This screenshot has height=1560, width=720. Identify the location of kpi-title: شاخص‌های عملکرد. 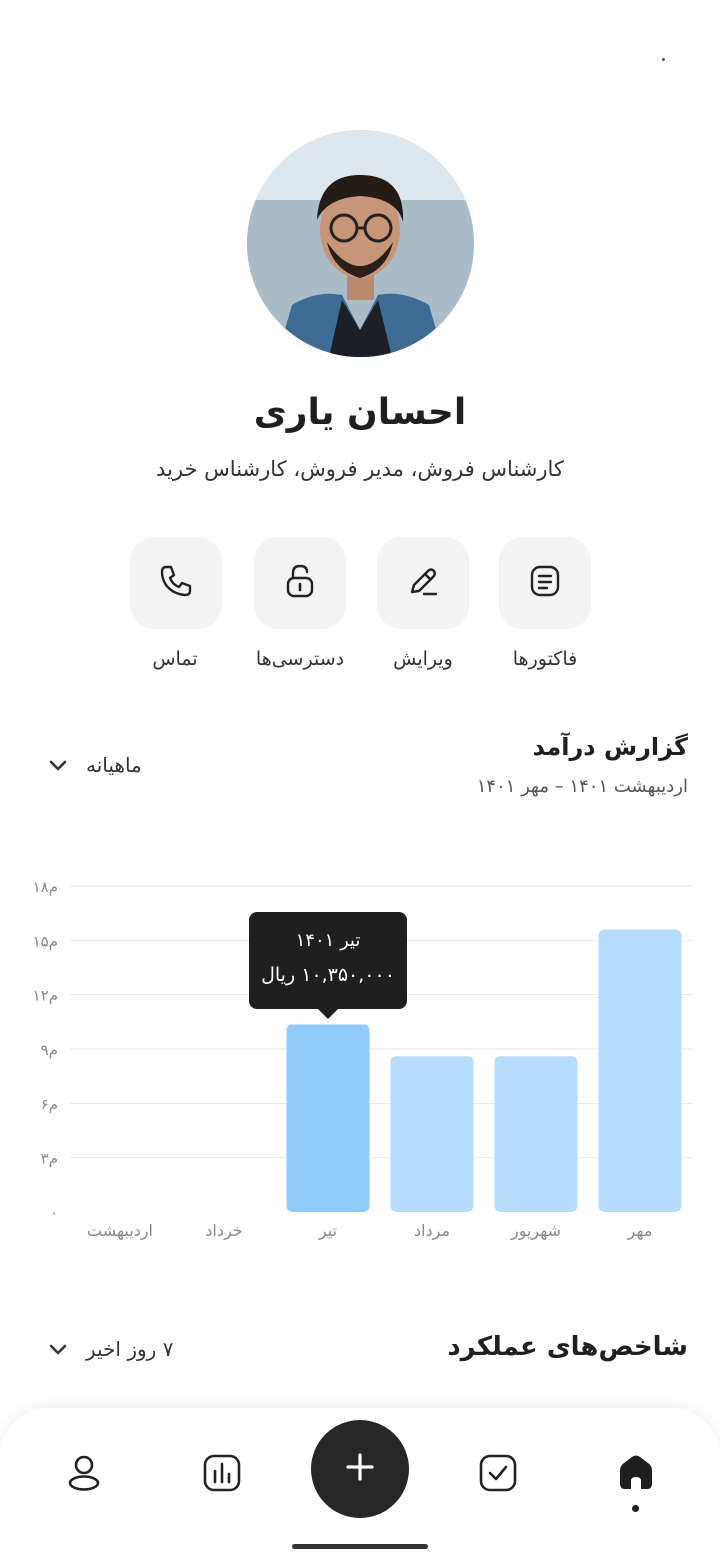
(567, 1347).